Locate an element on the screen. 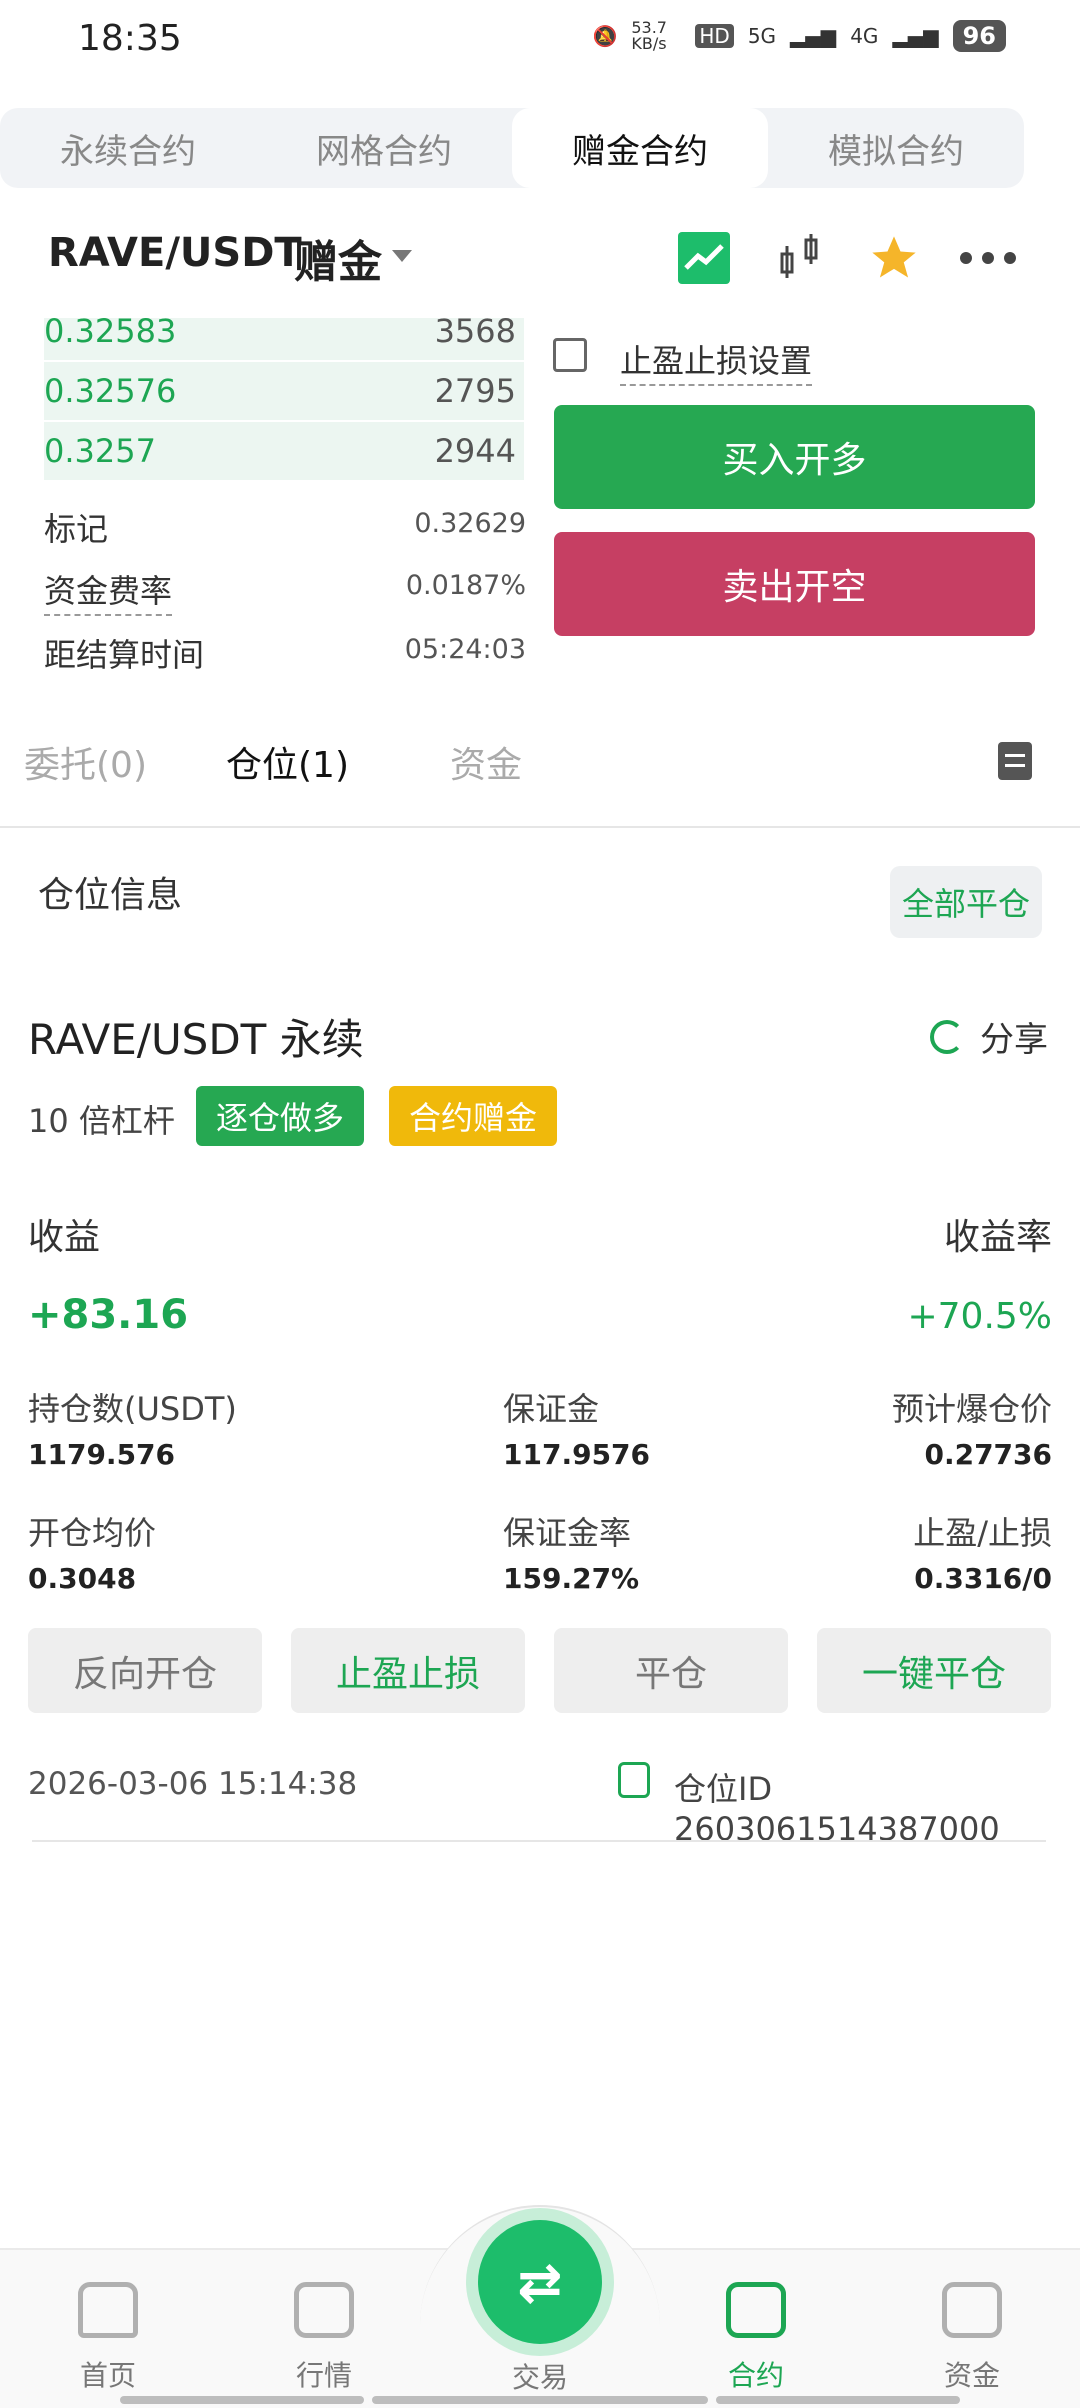 This screenshot has height=2408, width=1080. orderbook-row: 0.32576 2795 is located at coordinates (284, 391).